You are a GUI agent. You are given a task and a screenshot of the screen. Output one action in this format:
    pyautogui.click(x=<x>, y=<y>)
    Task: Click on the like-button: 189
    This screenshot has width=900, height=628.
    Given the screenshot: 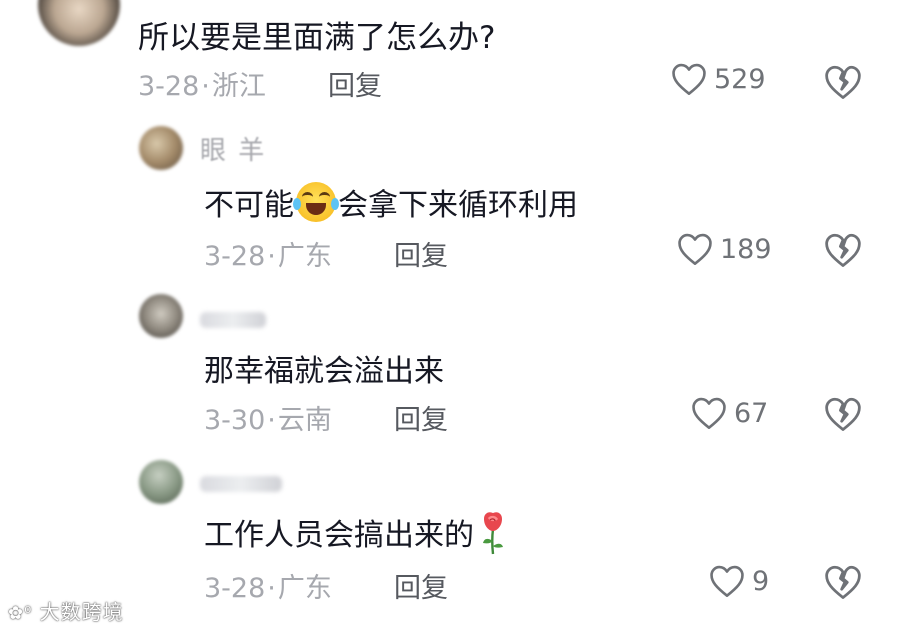 What is the action you would take?
    pyautogui.click(x=724, y=249)
    